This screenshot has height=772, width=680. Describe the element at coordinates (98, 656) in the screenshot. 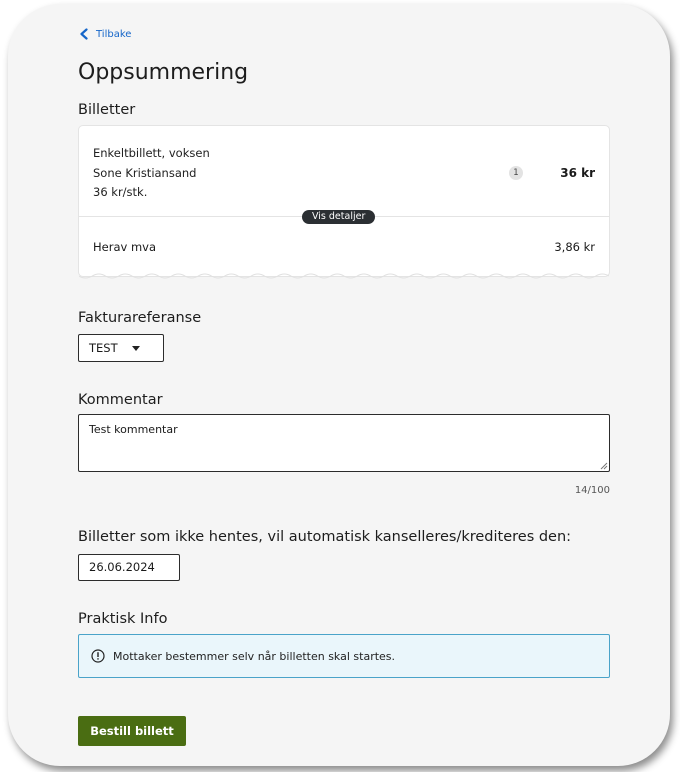

I see `info-circle-icon` at that location.